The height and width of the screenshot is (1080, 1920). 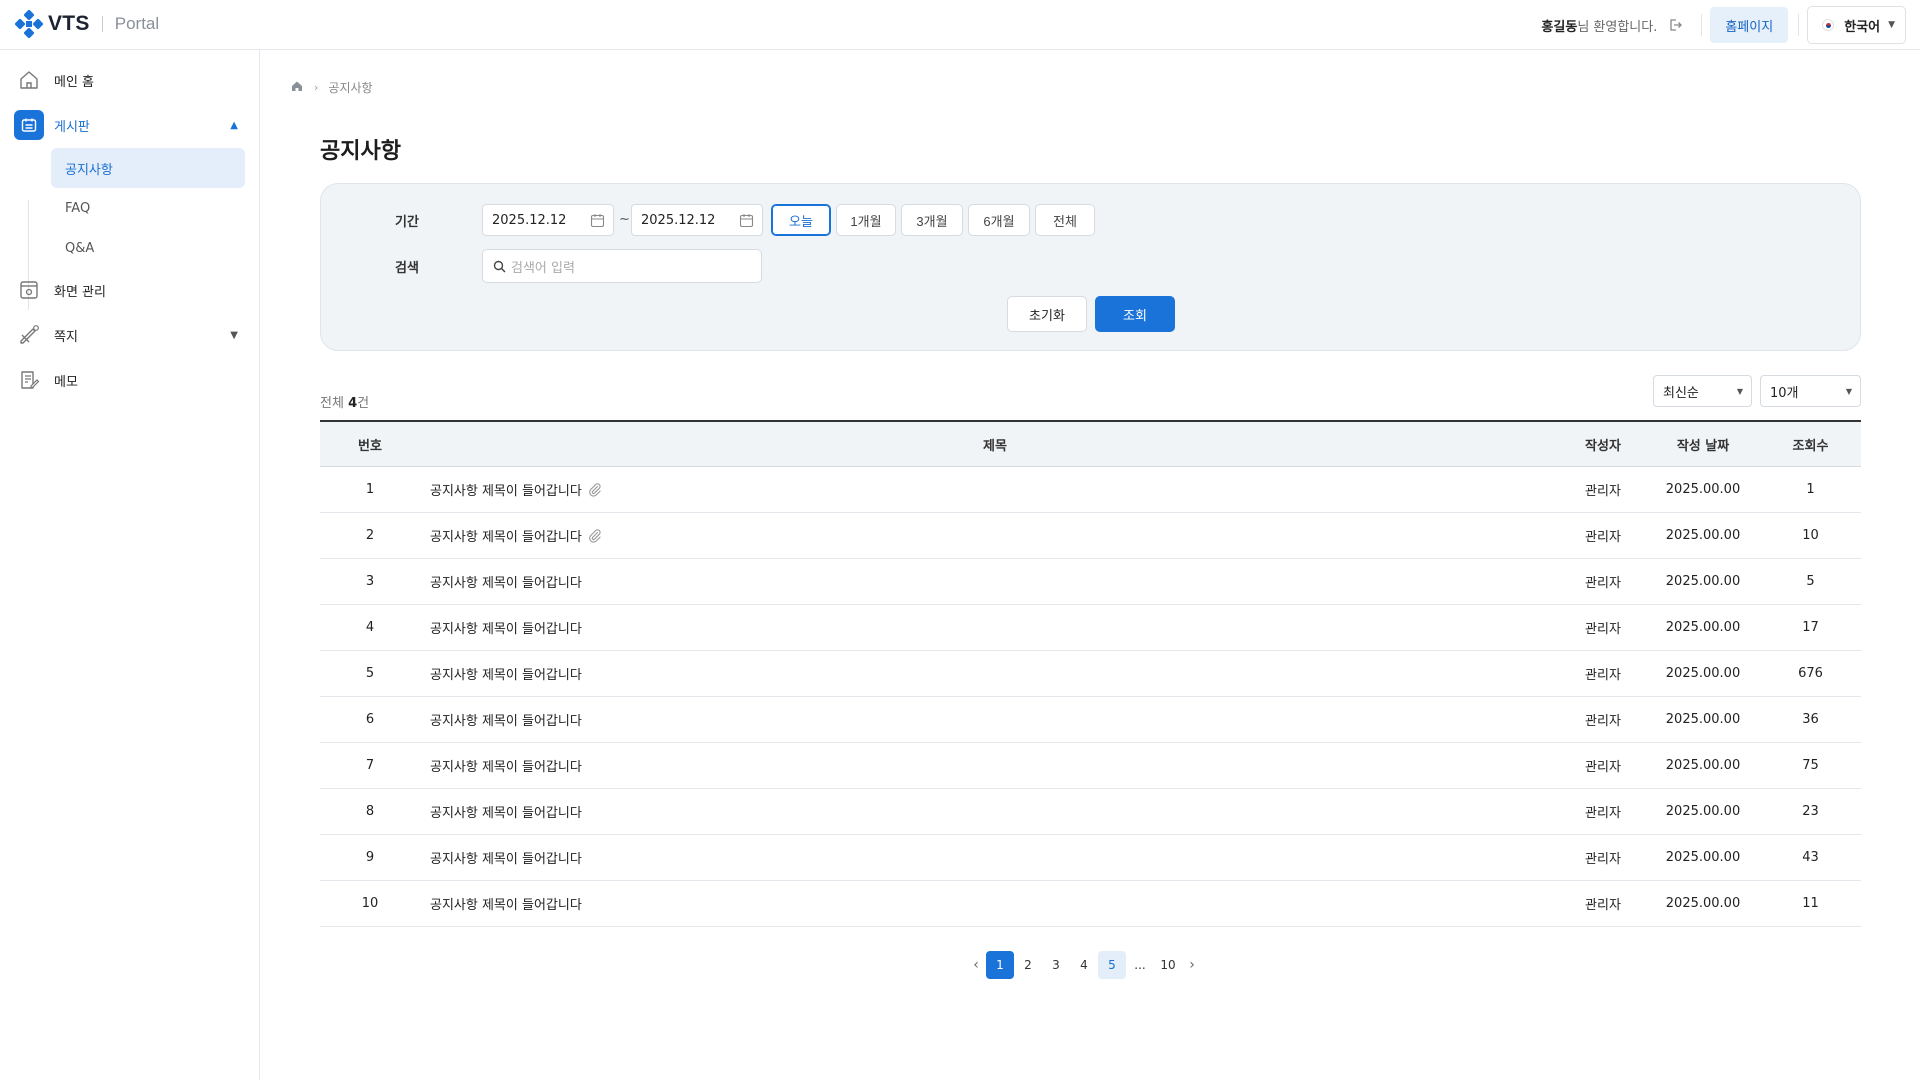 I want to click on row-views: 17, so click(x=1810, y=627).